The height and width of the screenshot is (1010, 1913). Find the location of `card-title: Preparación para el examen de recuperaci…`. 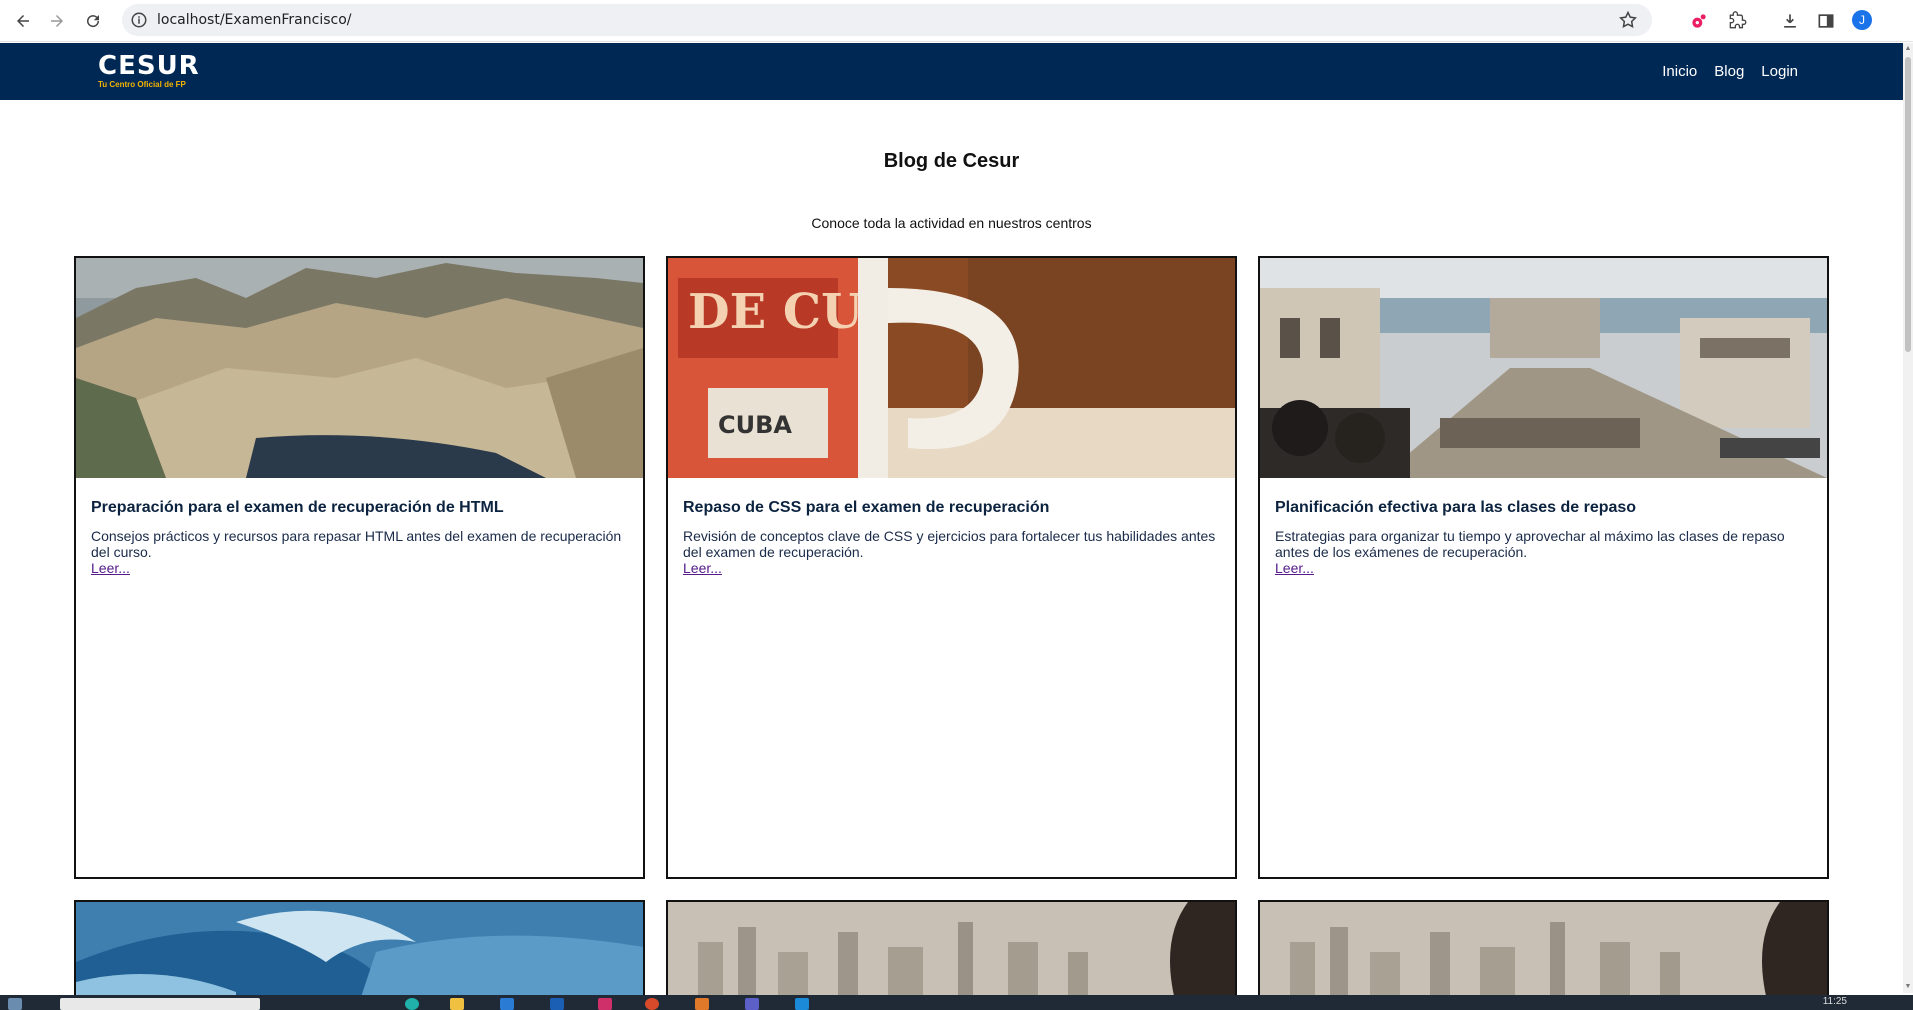

card-title: Preparación para el examen de recuperaci… is located at coordinates (297, 507).